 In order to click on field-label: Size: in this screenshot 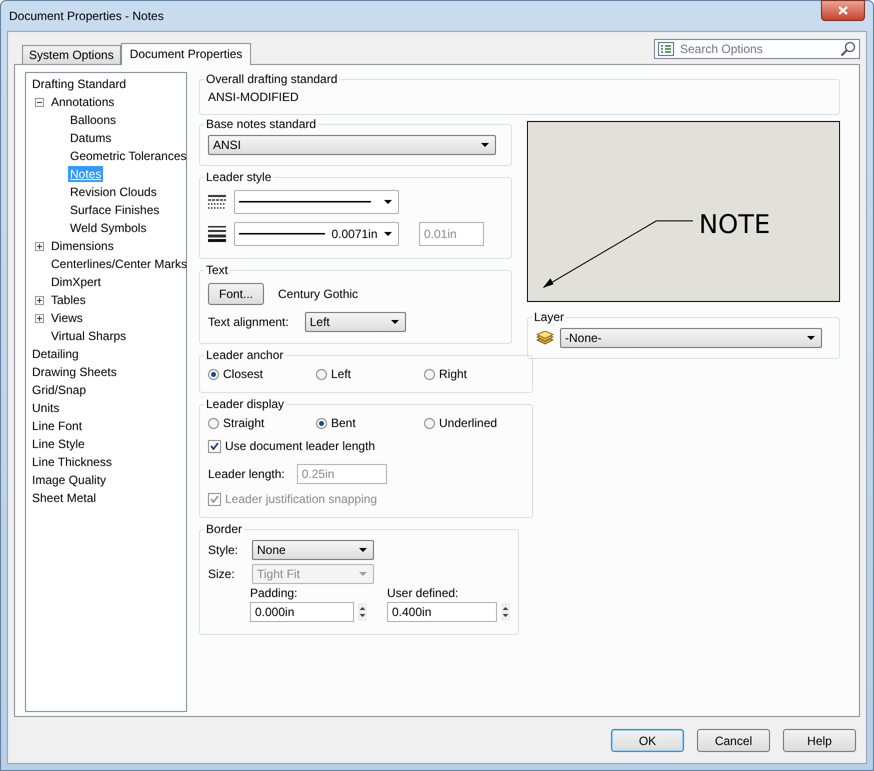, I will do `click(222, 574)`.